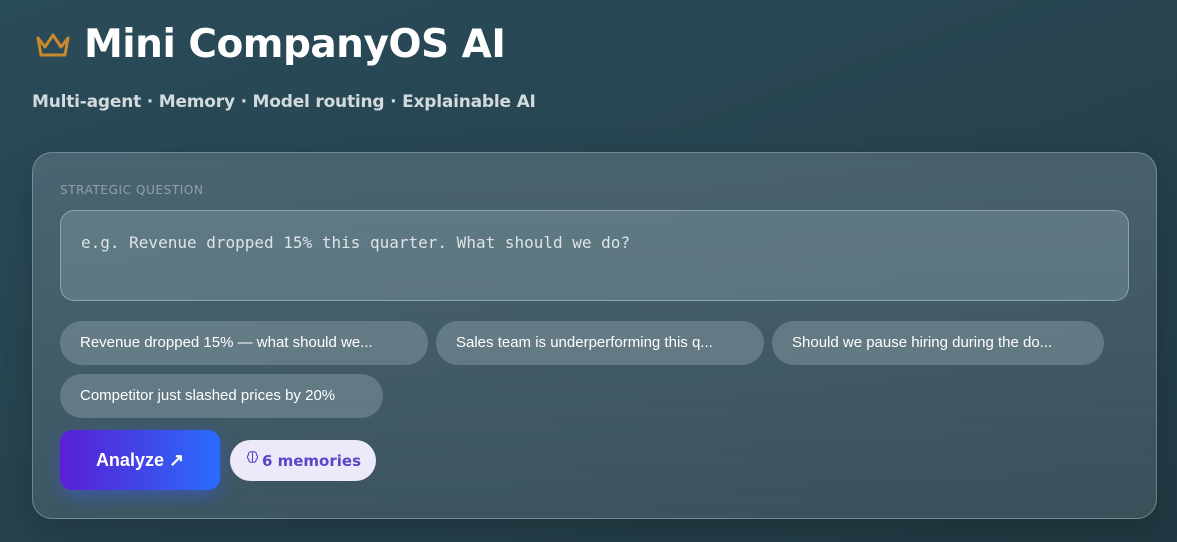 This screenshot has height=542, width=1177. I want to click on page-title: Mini CompanyOS AI, so click(295, 44).